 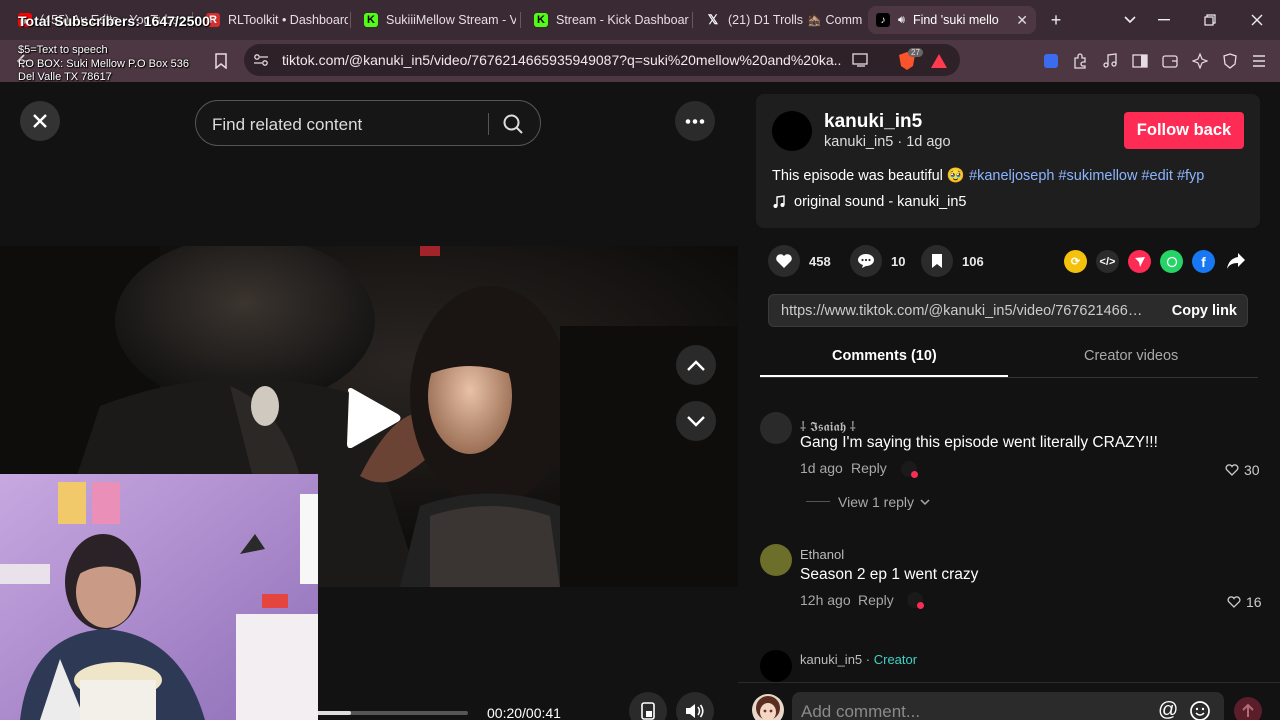 I want to click on save-action: 106, so click(x=952, y=261).